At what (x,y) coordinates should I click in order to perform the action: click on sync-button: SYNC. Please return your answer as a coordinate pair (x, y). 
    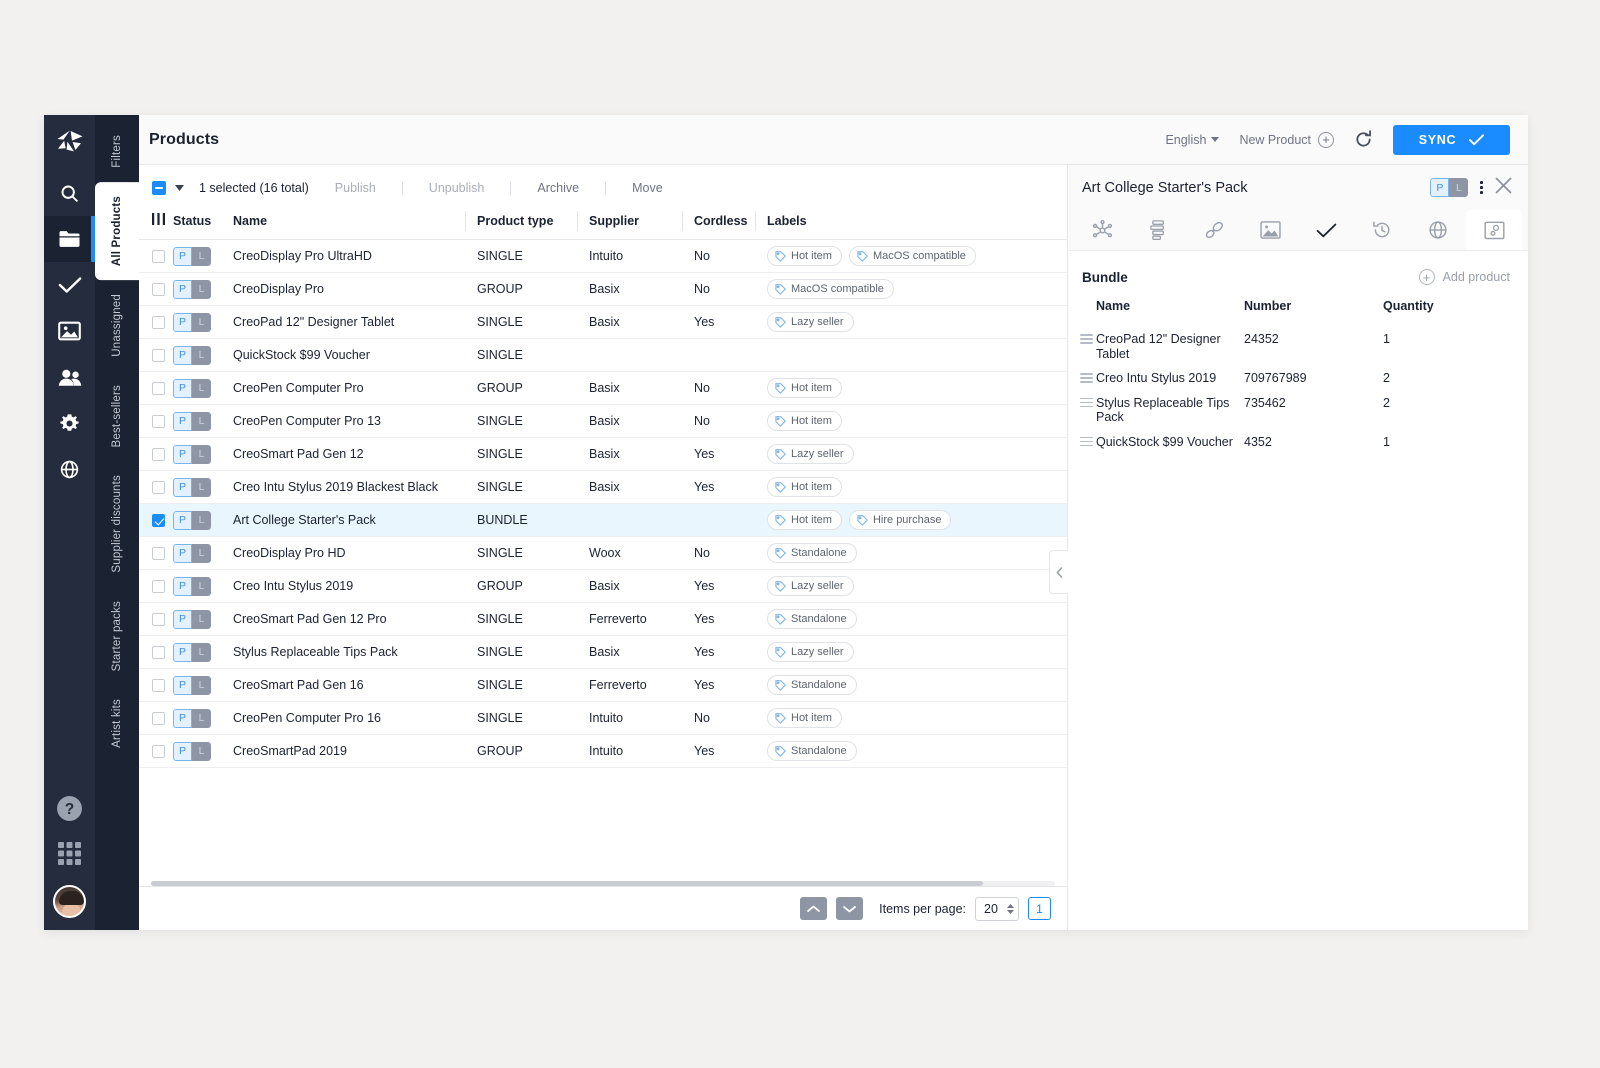
    Looking at the image, I should click on (1451, 139).